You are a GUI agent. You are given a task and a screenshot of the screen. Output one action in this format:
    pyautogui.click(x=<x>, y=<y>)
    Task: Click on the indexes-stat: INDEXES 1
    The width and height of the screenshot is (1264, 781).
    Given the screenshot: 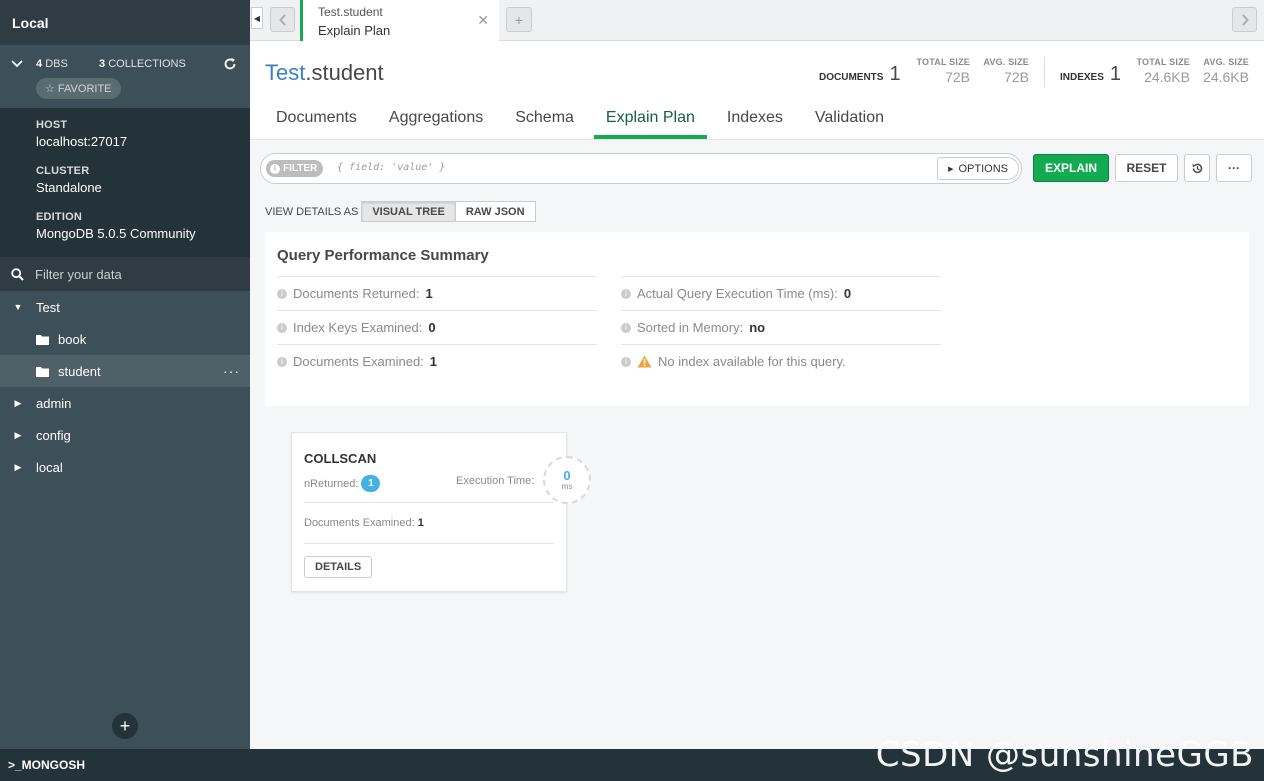 What is the action you would take?
    pyautogui.click(x=1091, y=74)
    